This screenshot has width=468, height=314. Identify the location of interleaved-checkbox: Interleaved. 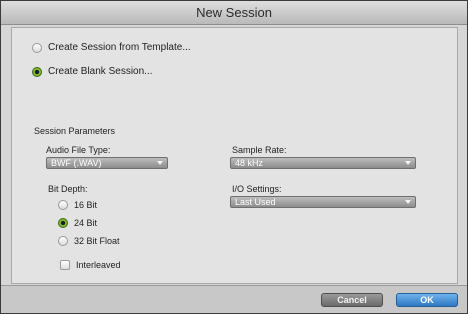
(90, 265).